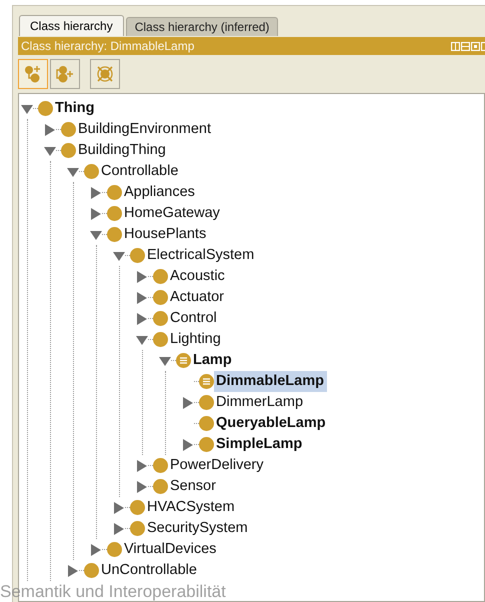 The height and width of the screenshot is (602, 485). I want to click on class-label: Control, so click(194, 319).